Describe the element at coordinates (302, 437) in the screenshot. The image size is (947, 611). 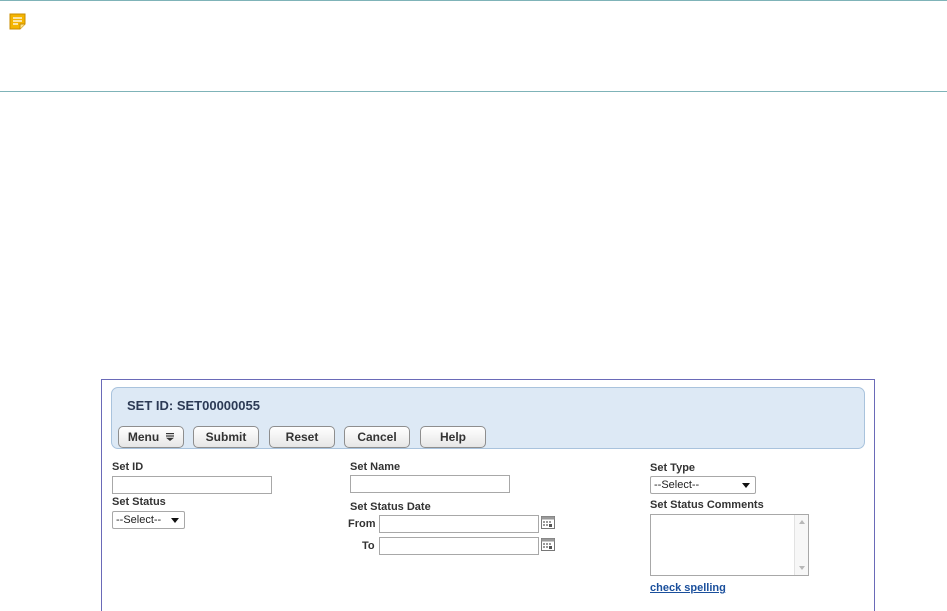
I see `reset-button: Reset` at that location.